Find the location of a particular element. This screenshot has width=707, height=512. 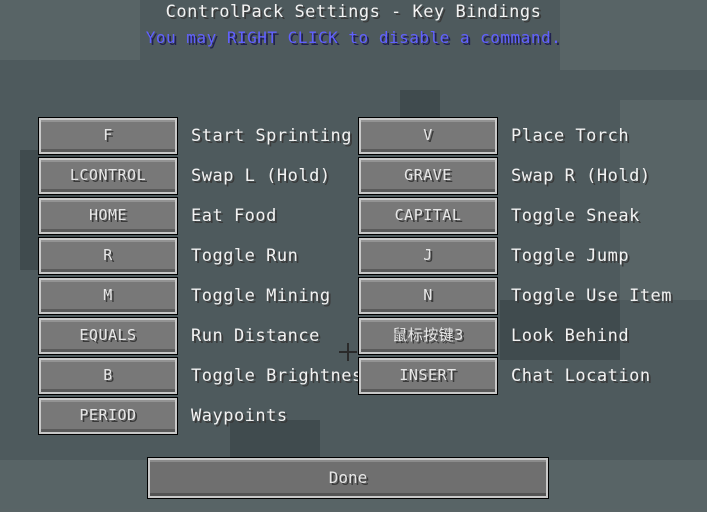

page-title: ControlPack Settings - Key Bindings is located at coordinates (353, 12).